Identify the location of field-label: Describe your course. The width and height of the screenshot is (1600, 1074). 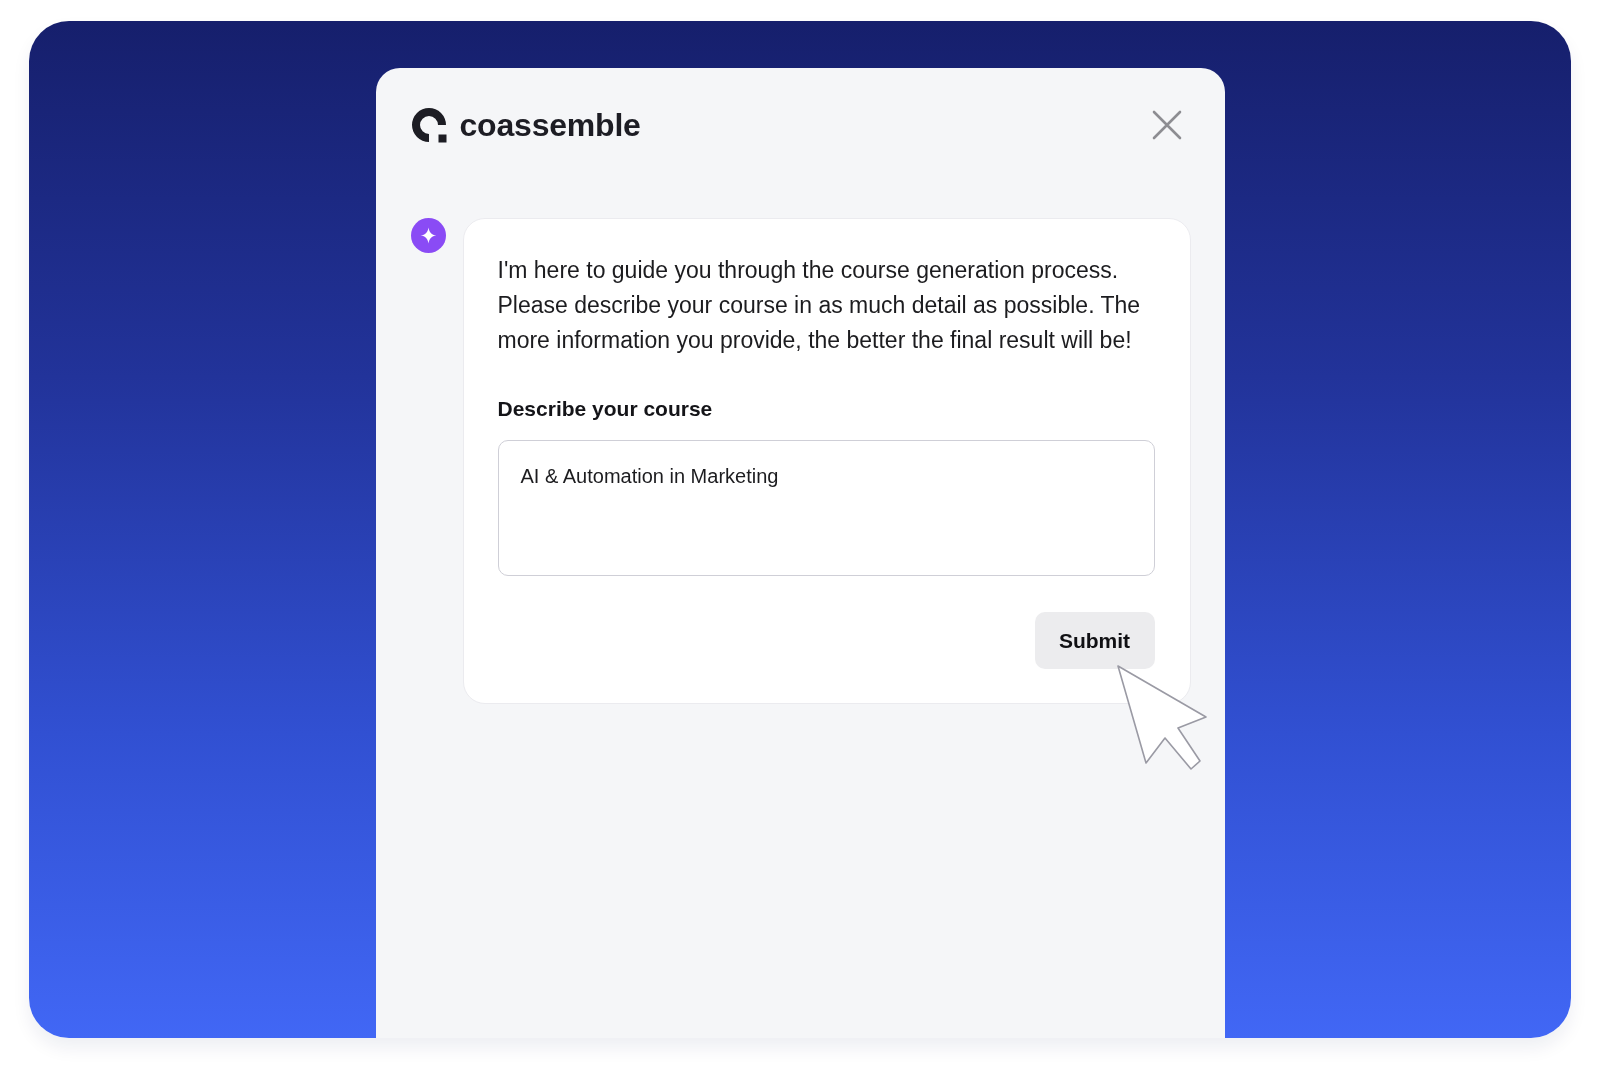
(605, 409).